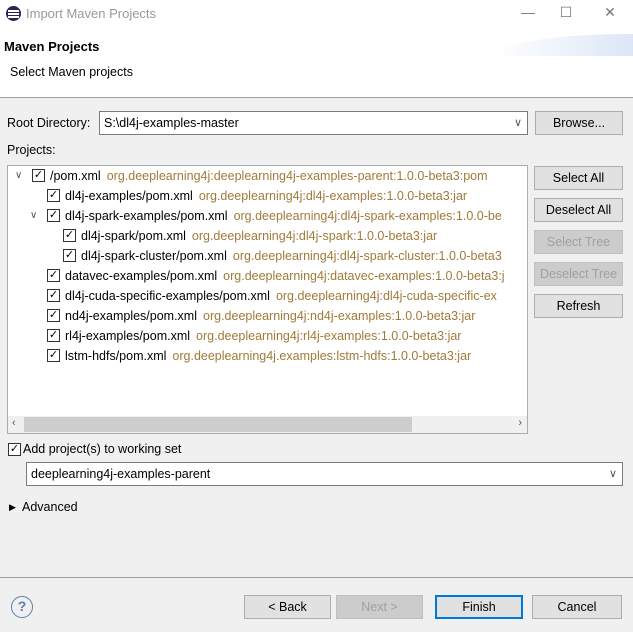  What do you see at coordinates (116, 356) in the screenshot?
I see `project-path: lstm-hdfs/pom.xml` at bounding box center [116, 356].